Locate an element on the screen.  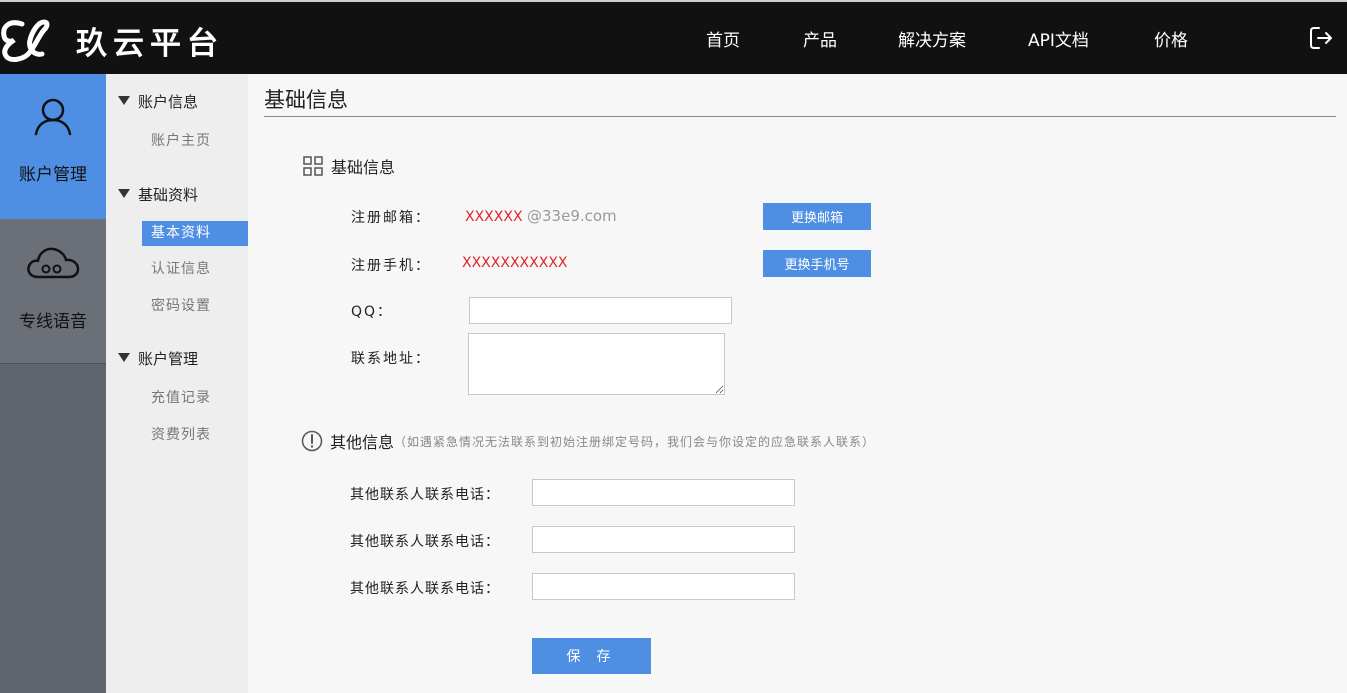
section-basic-info: 基础信息 is located at coordinates (349, 166).